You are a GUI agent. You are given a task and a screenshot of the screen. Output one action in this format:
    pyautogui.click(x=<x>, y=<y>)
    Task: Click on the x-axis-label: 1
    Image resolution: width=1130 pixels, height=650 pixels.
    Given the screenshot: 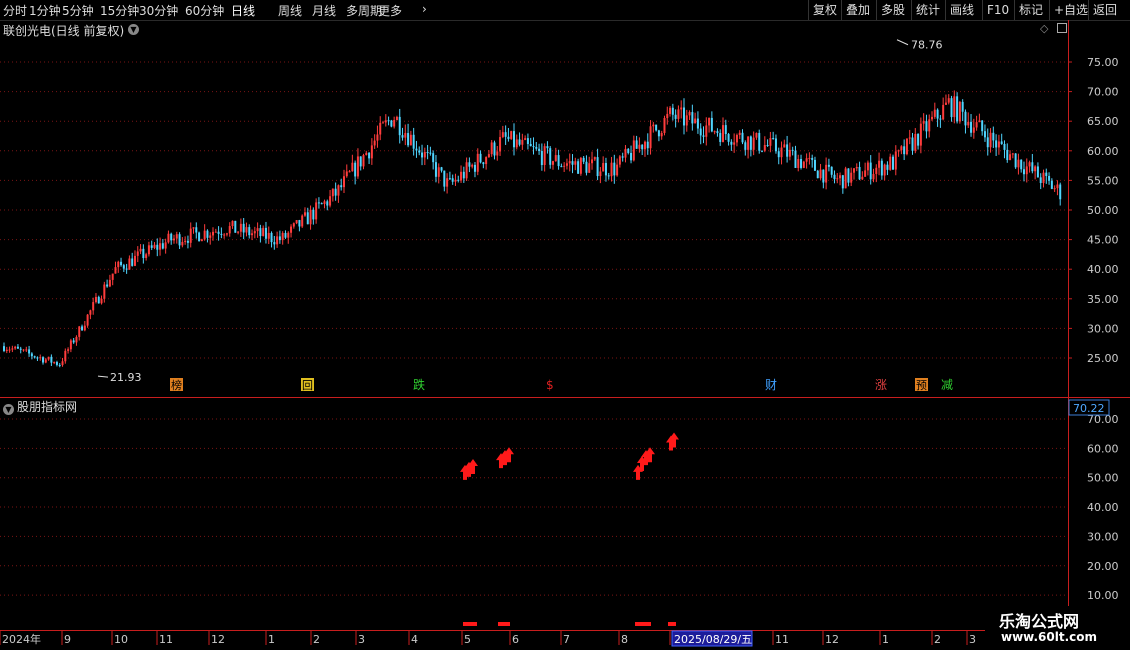 What is the action you would take?
    pyautogui.click(x=271, y=639)
    